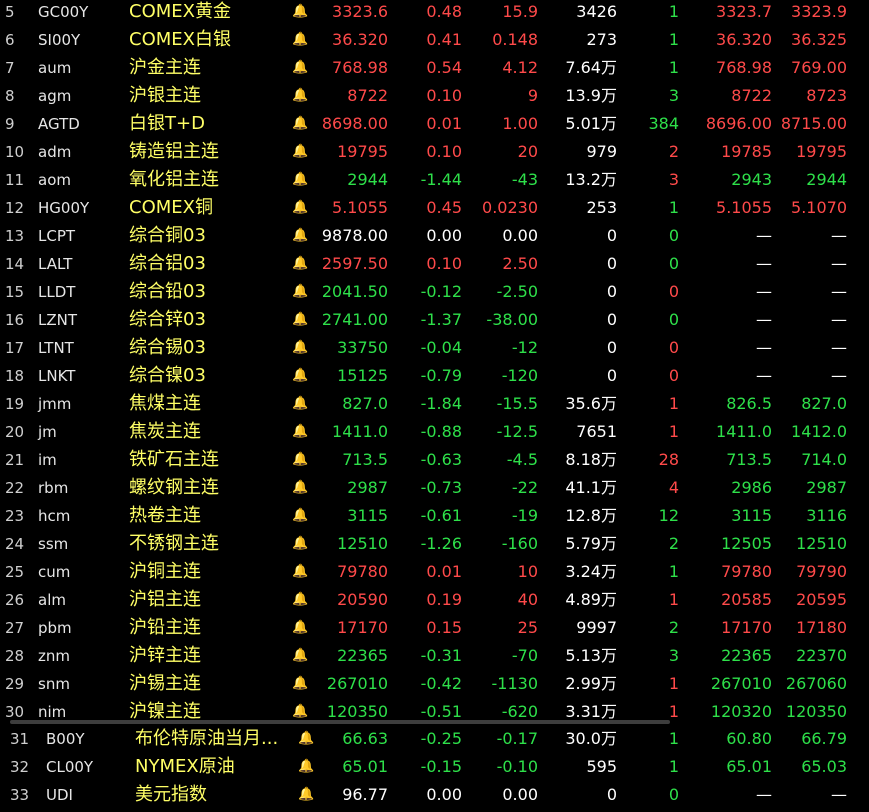  Describe the element at coordinates (816, 711) in the screenshot. I see `ask-price: 120350` at that location.